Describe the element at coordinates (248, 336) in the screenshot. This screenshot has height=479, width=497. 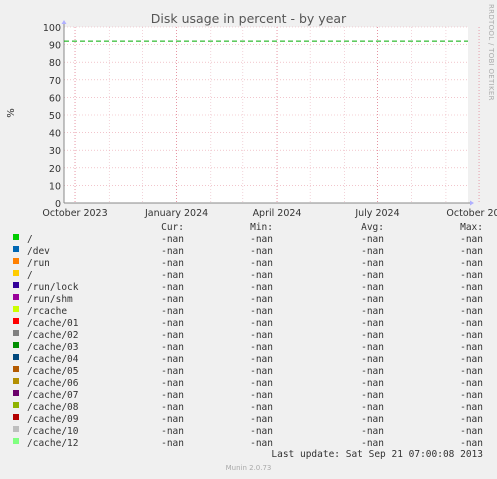
I see `legend-row: /cache/02 -nan -nan -nan -nan` at that location.